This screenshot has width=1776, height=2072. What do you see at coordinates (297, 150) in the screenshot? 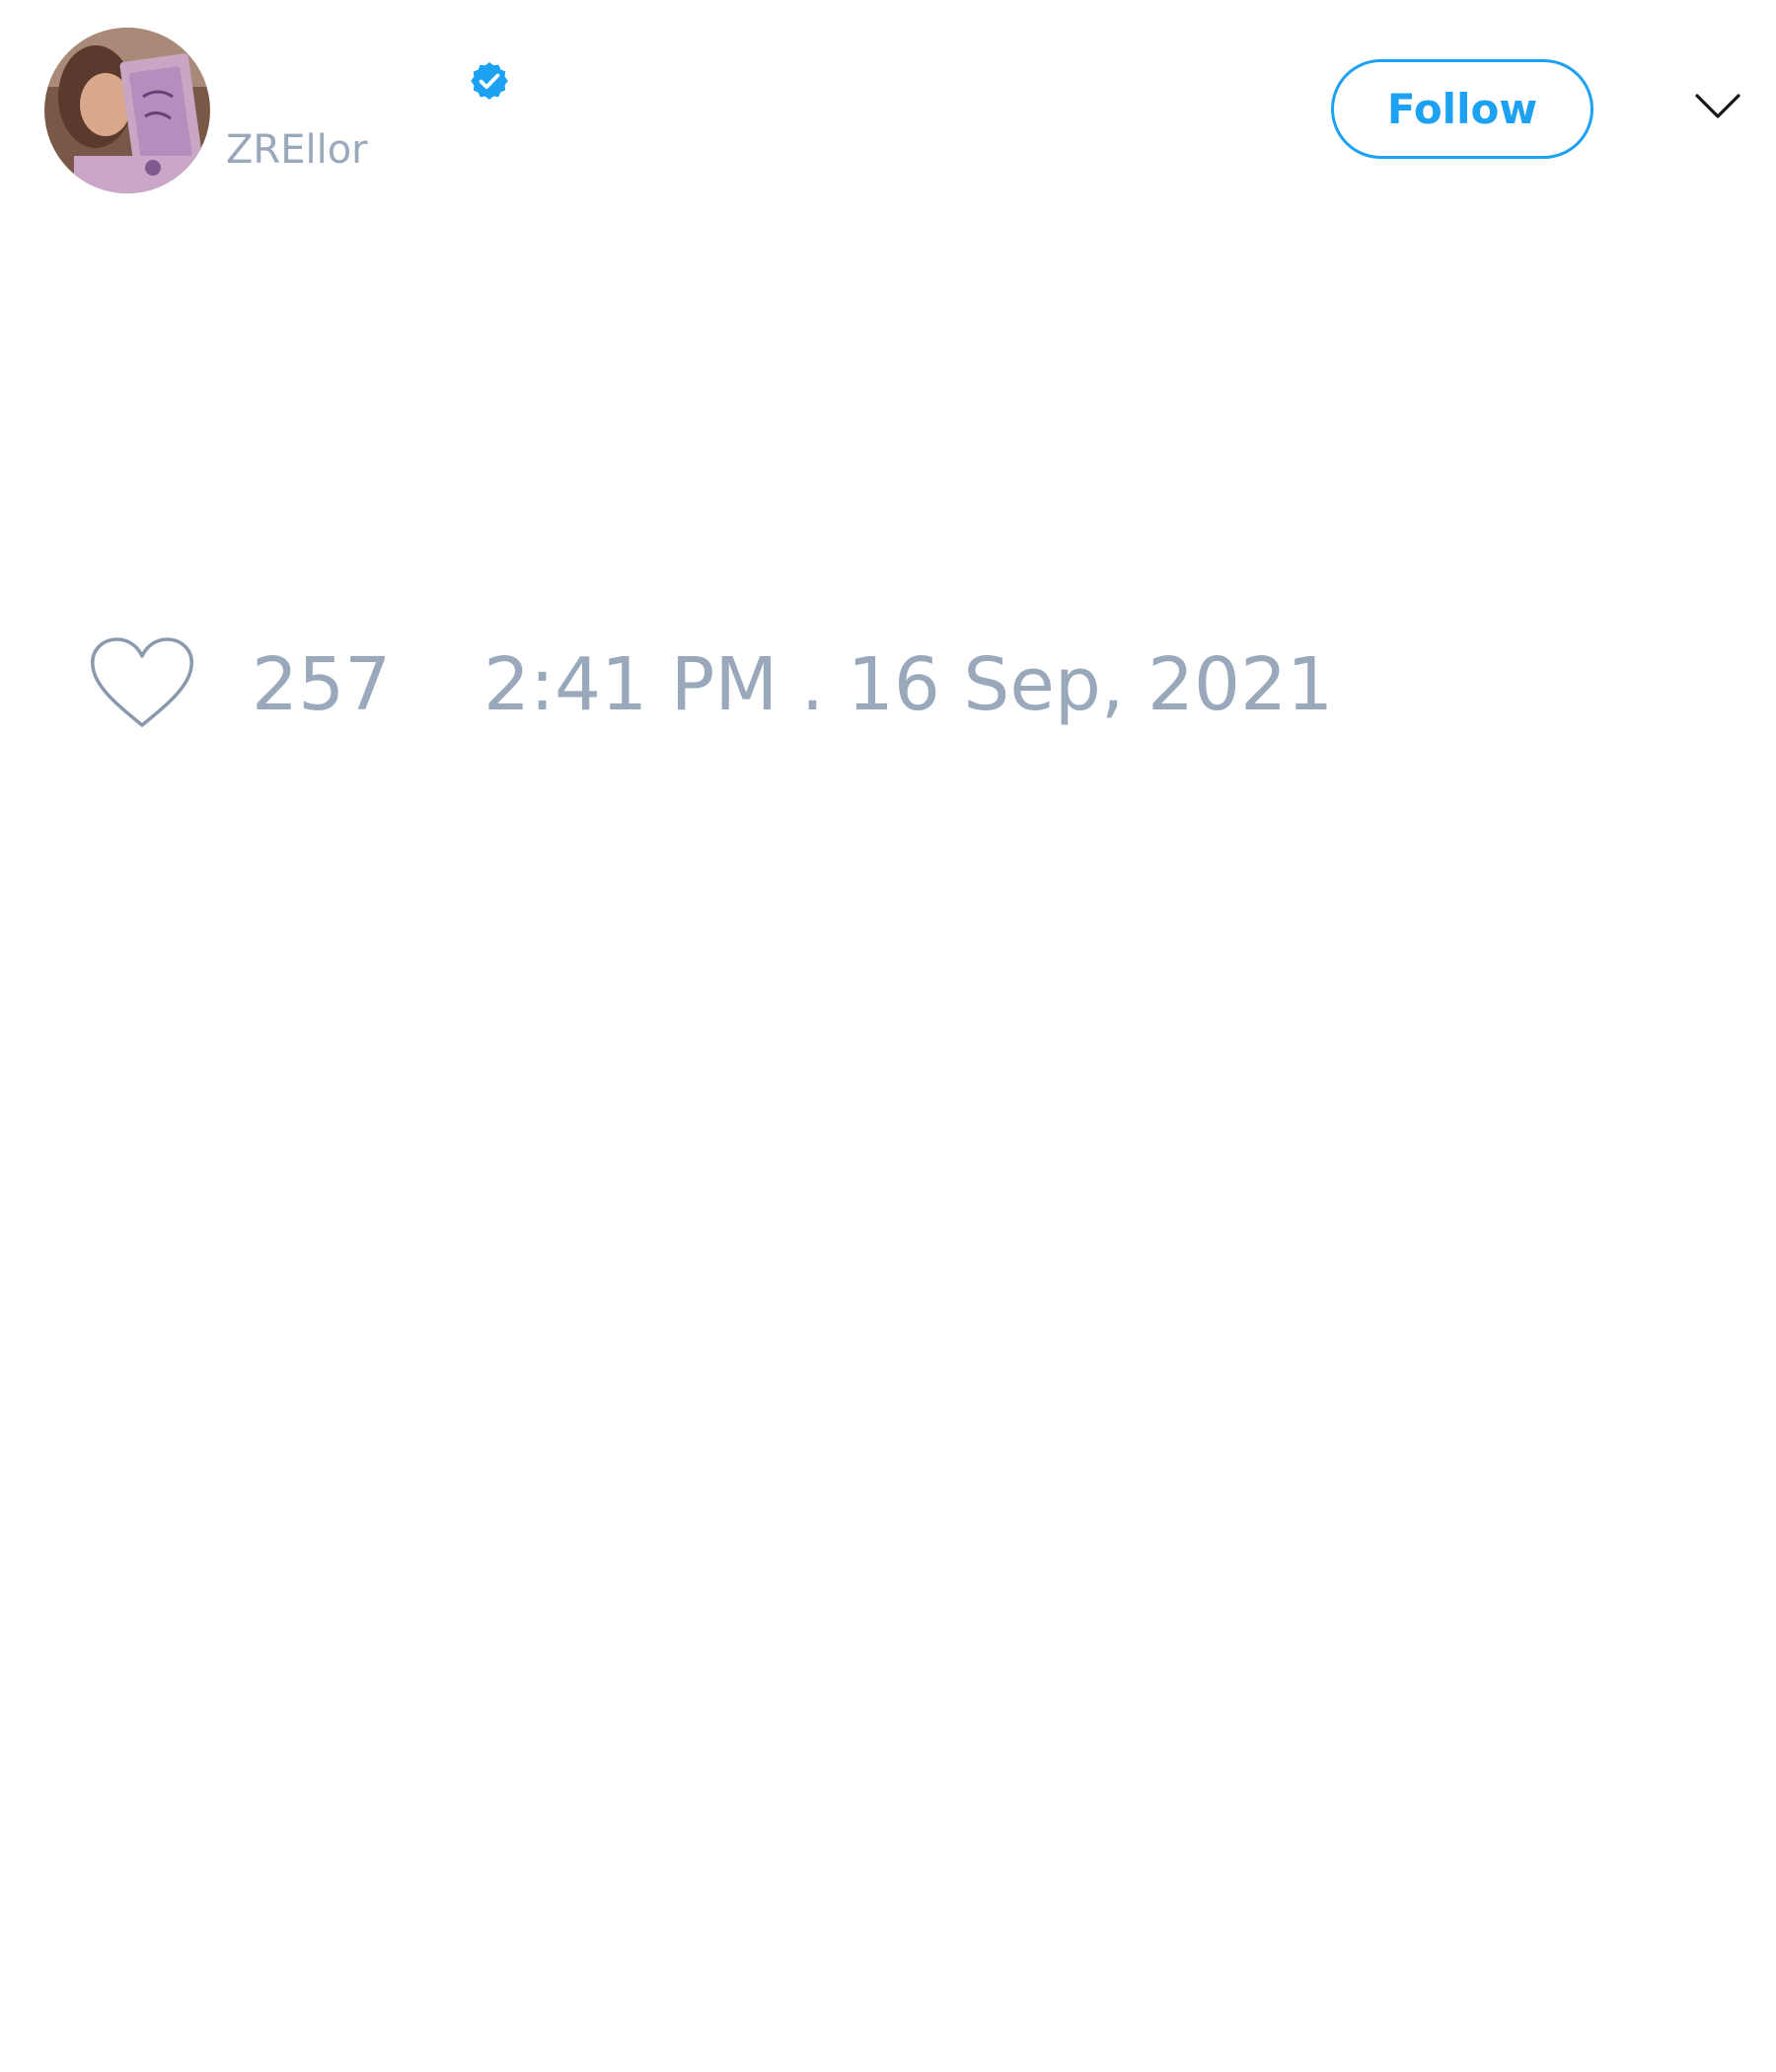
I see `user-handle: ZREllor` at bounding box center [297, 150].